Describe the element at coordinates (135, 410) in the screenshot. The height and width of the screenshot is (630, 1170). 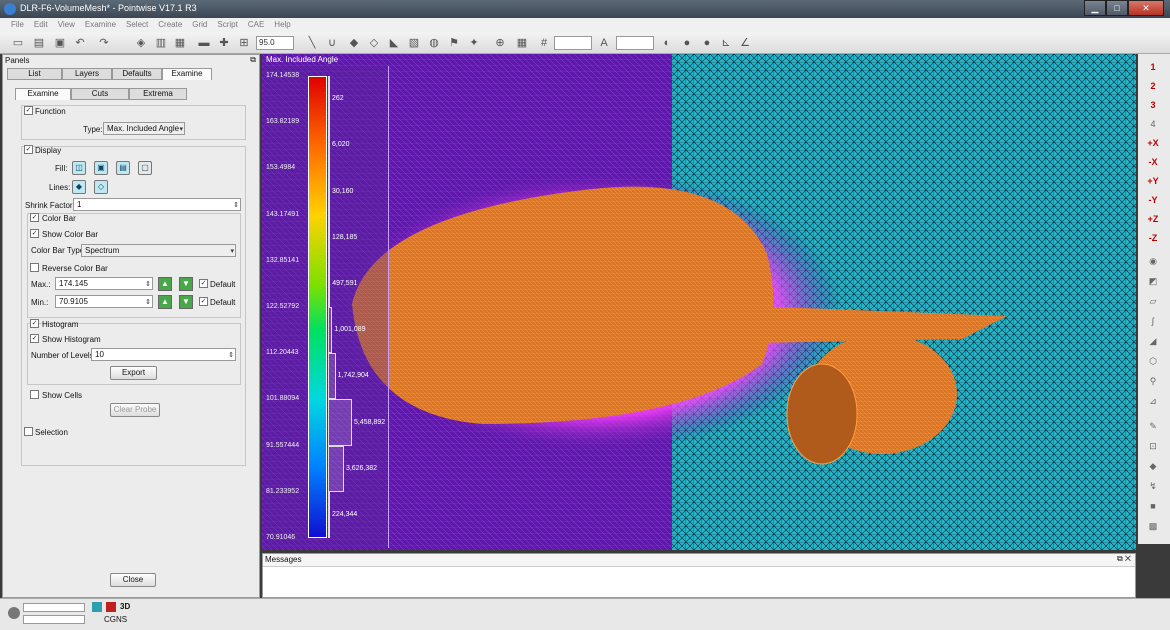
I see `clear-probe-button: Clear Probe` at that location.